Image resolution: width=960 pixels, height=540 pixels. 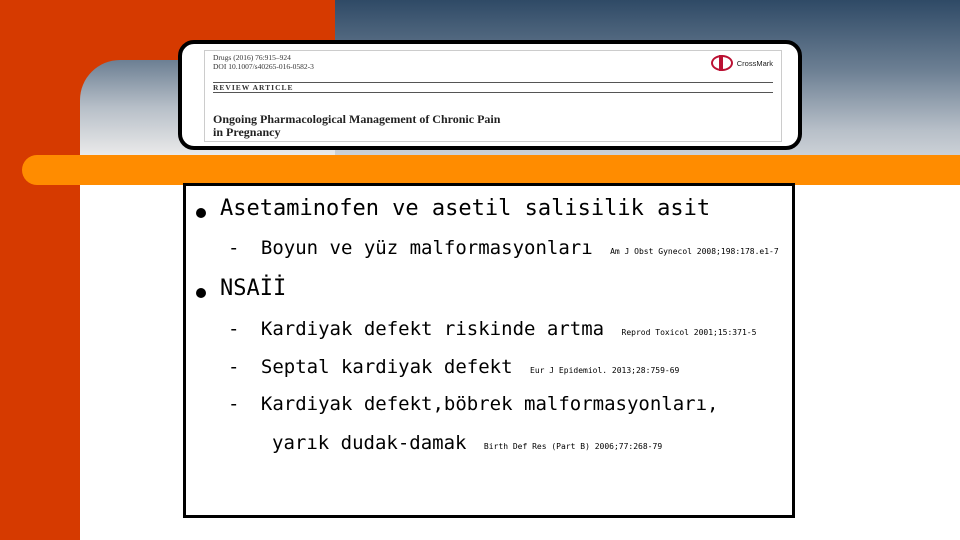 I want to click on bullet-text: Asetaminofen ve asetil salisilik asit, so click(x=465, y=208).